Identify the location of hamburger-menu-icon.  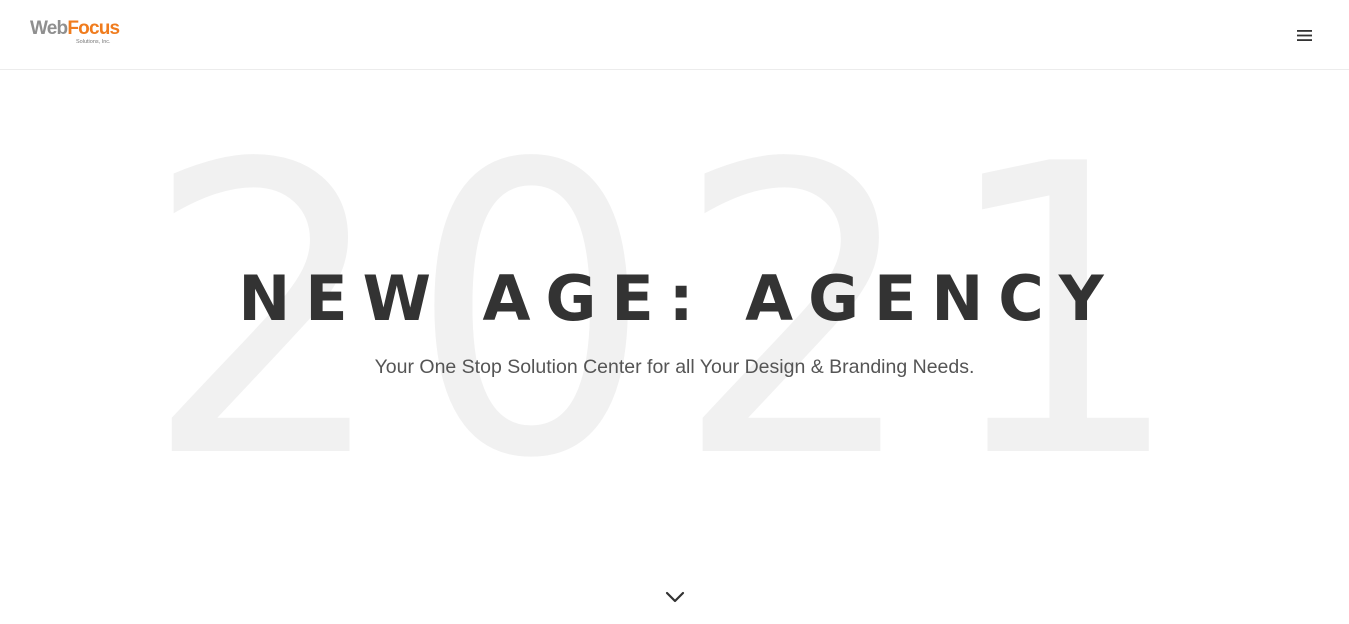
(1304, 35).